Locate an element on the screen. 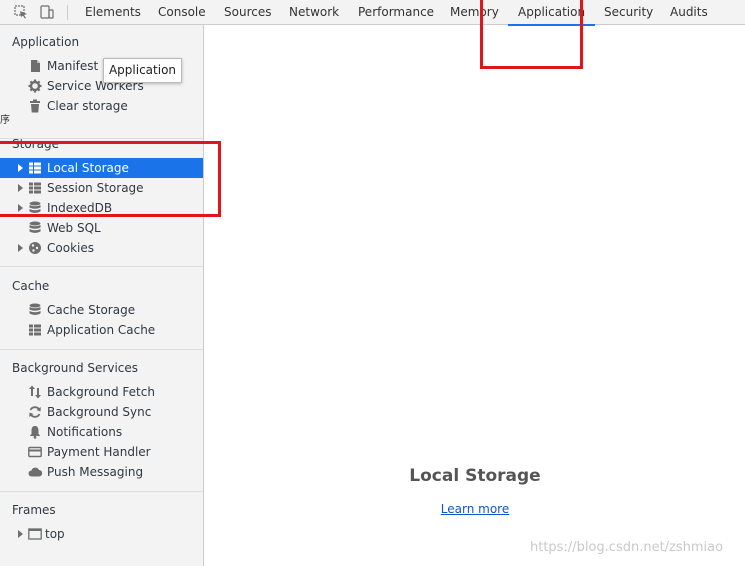  tooltip: Application is located at coordinates (142, 70).